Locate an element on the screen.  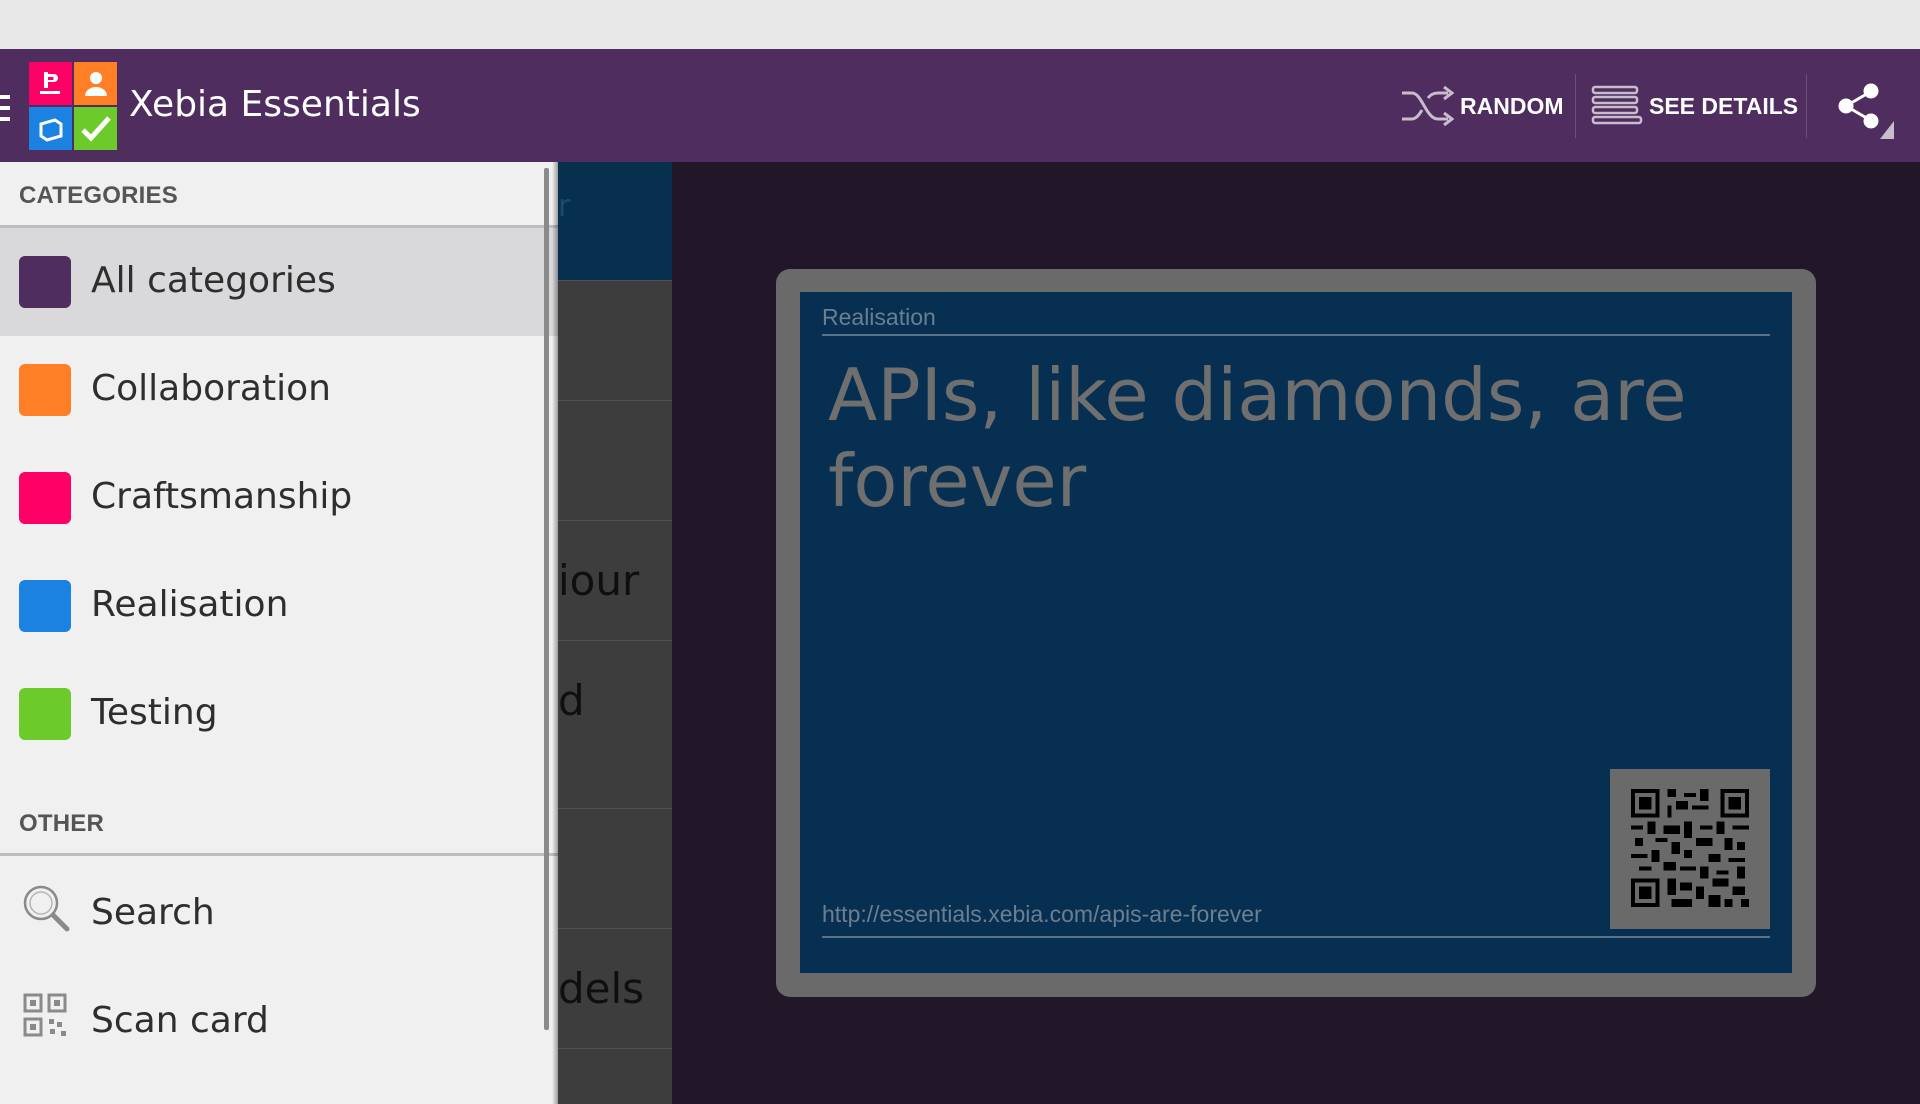
share-icon is located at coordinates (1866, 111).